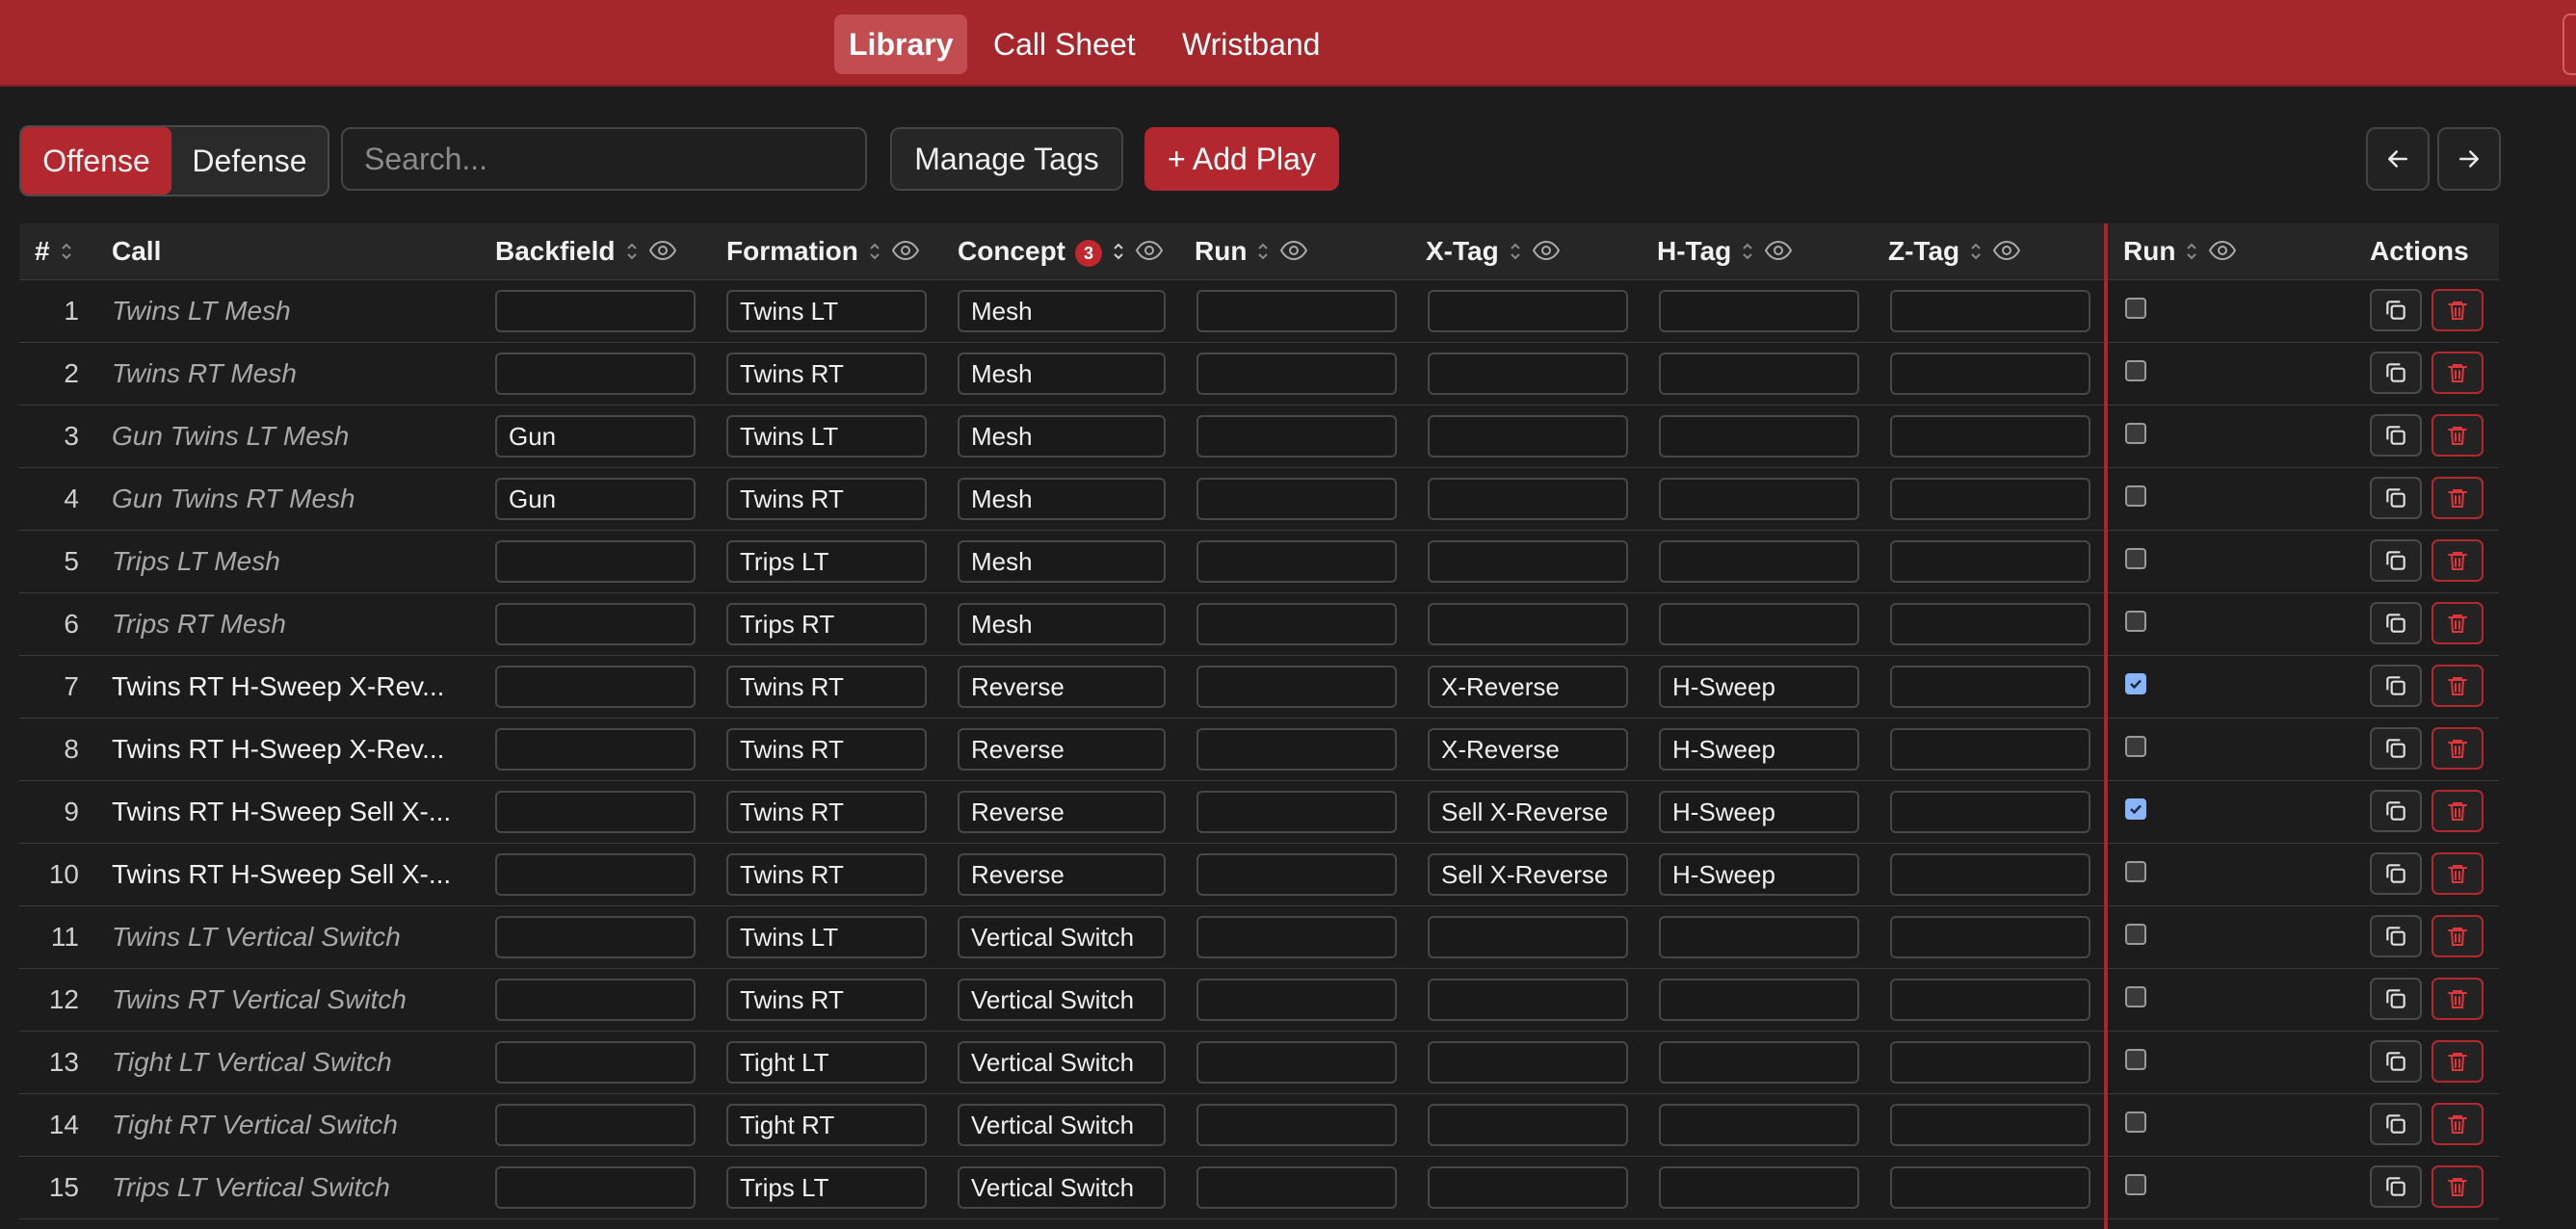 The height and width of the screenshot is (1229, 2576). What do you see at coordinates (1725, 251) in the screenshot?
I see `col-h-tag: H-Tag` at bounding box center [1725, 251].